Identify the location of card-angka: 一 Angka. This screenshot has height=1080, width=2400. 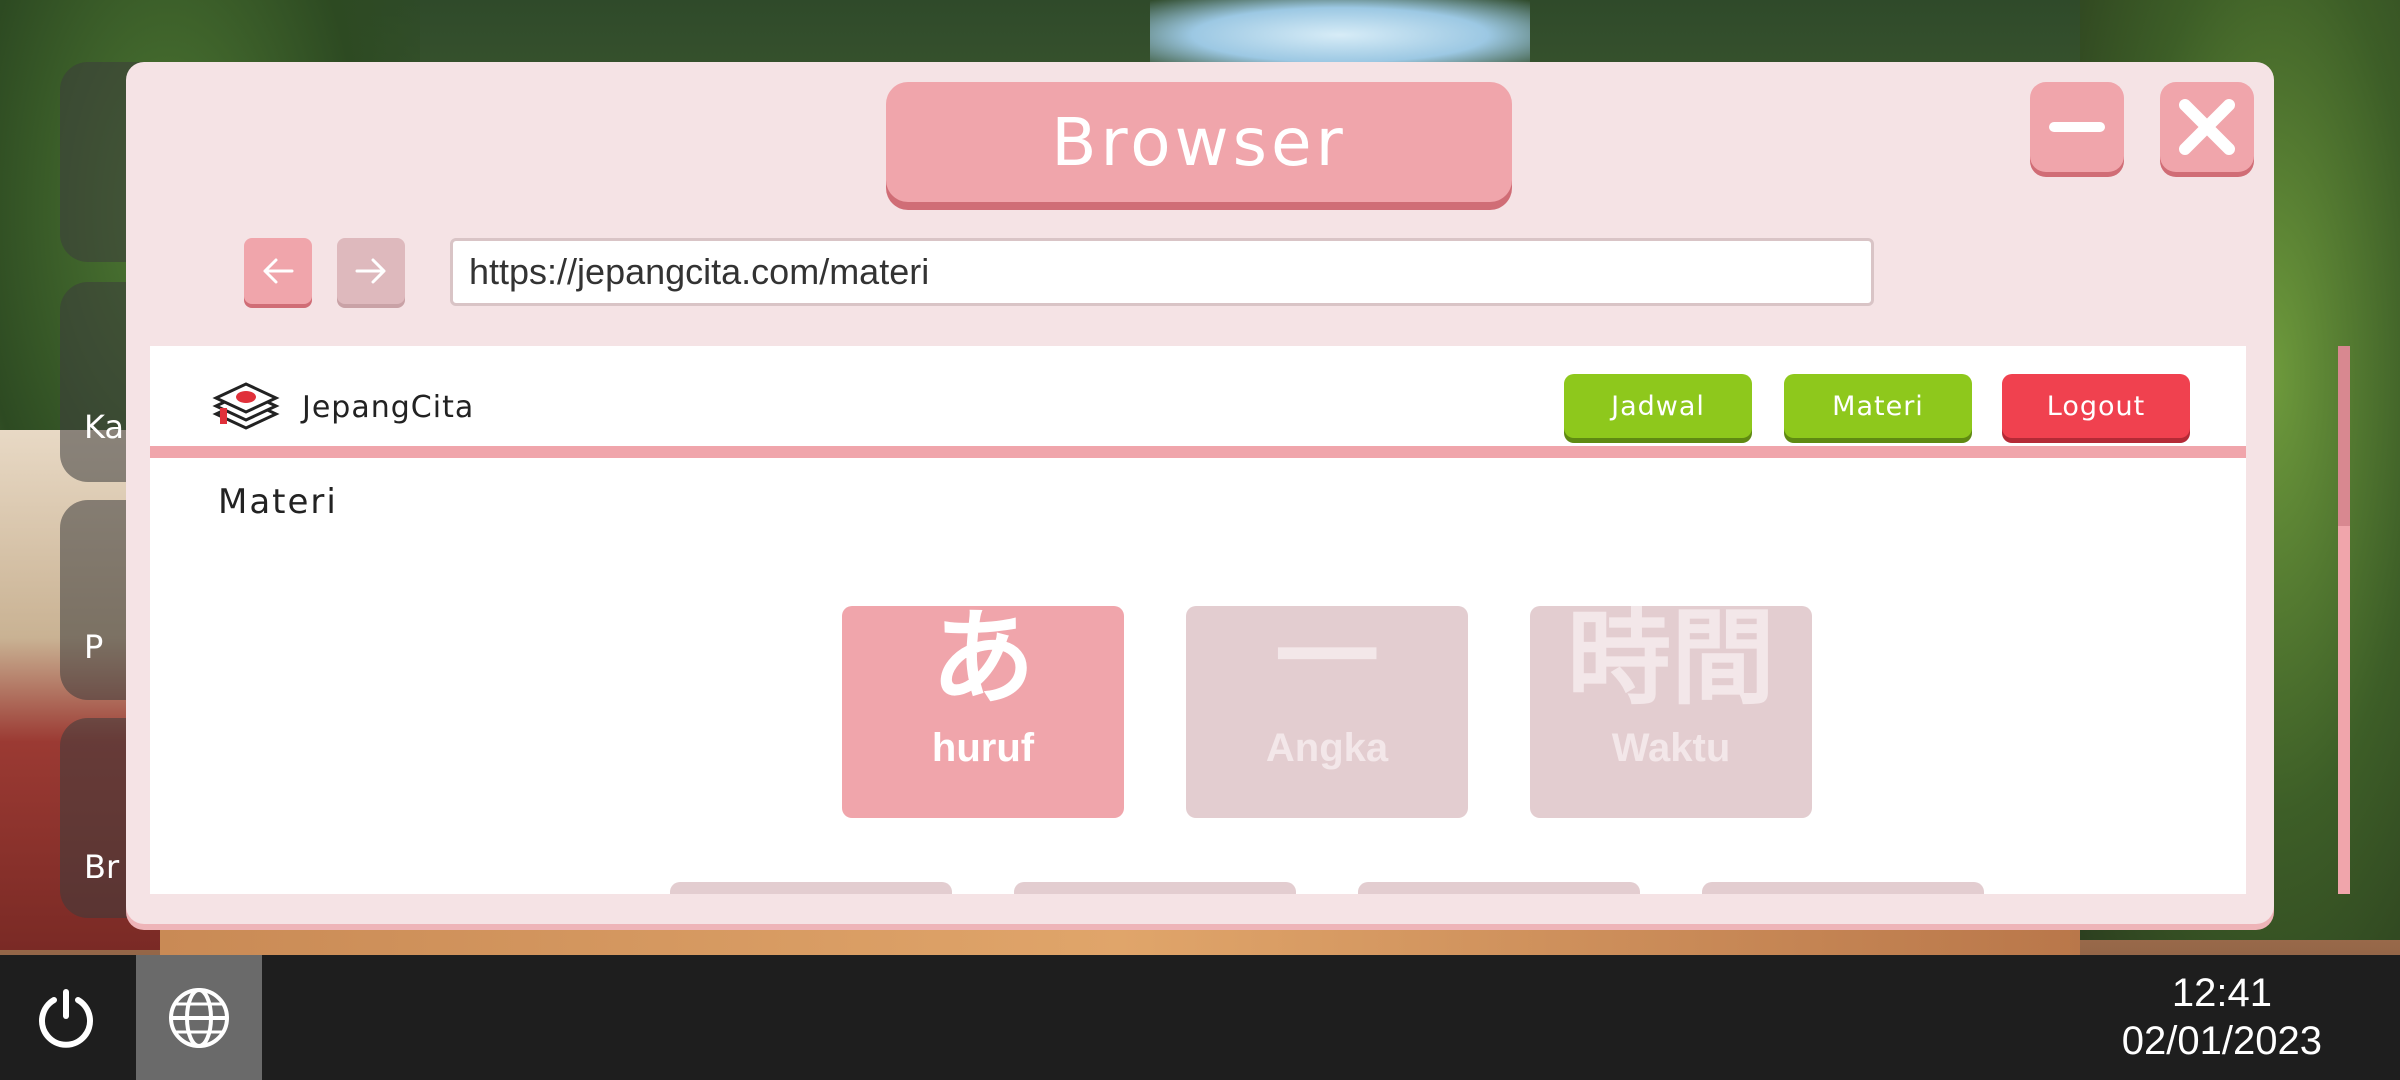
(1327, 712).